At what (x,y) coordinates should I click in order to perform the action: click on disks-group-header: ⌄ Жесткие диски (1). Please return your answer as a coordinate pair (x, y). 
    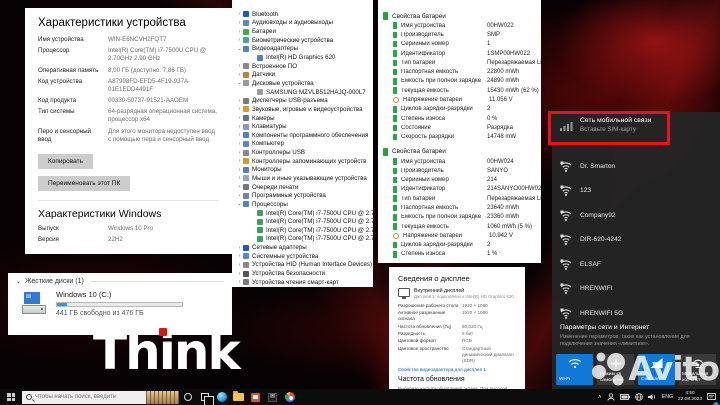
    Looking at the image, I should click on (120, 281).